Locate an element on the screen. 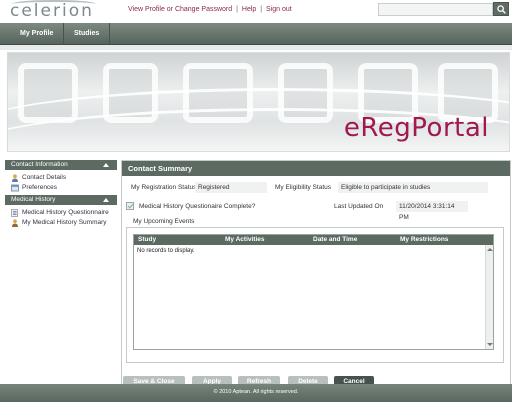 This screenshot has height=402, width=512. eligibility-status-value: Eligible to participate in studies is located at coordinates (413, 187).